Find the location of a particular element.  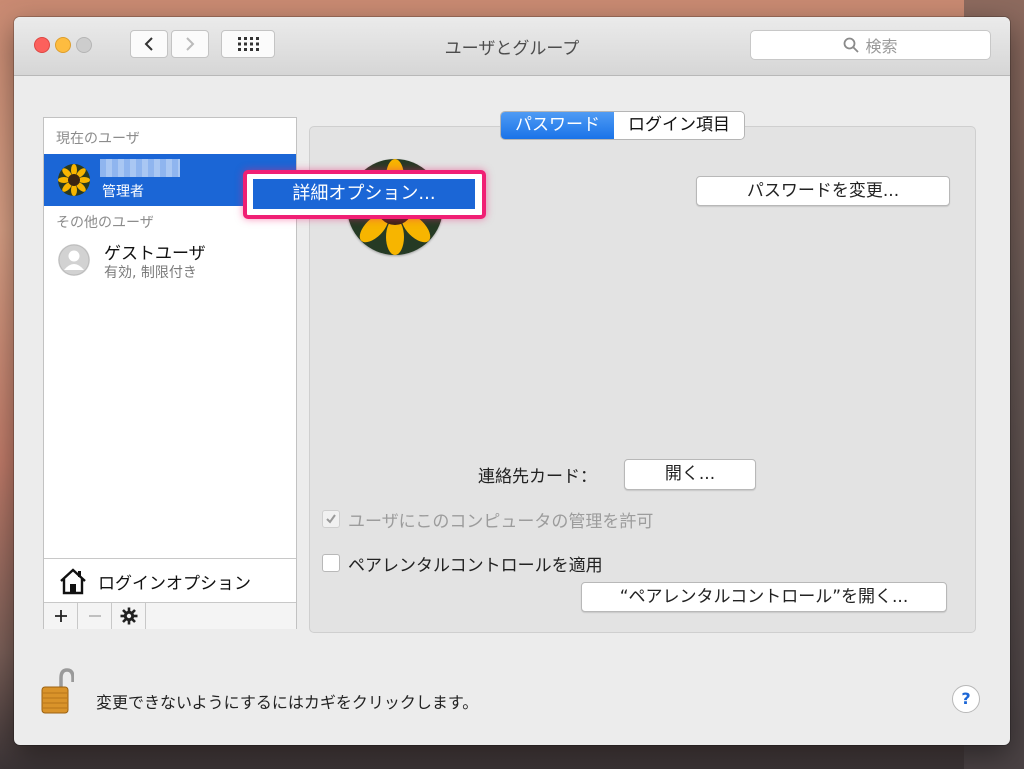

add-user-button is located at coordinates (61, 616).